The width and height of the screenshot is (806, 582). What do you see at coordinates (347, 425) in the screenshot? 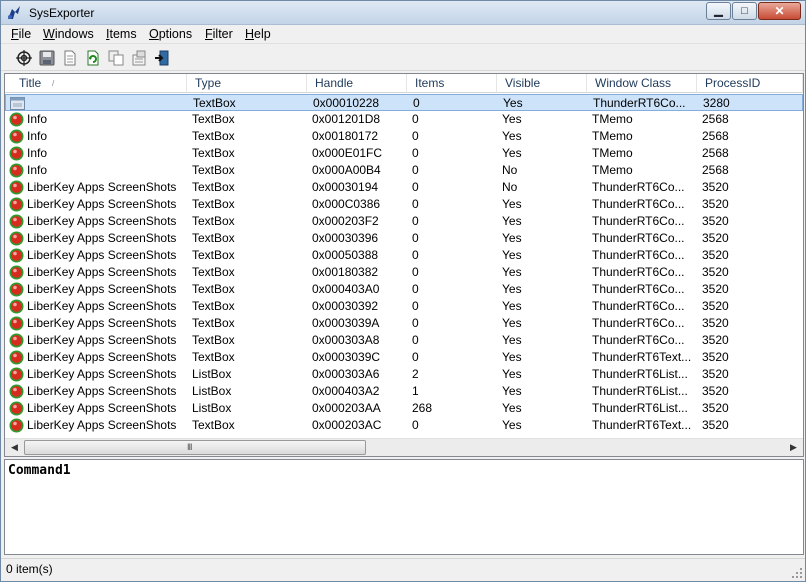
I see `cell-handle: 0x000203AC` at bounding box center [347, 425].